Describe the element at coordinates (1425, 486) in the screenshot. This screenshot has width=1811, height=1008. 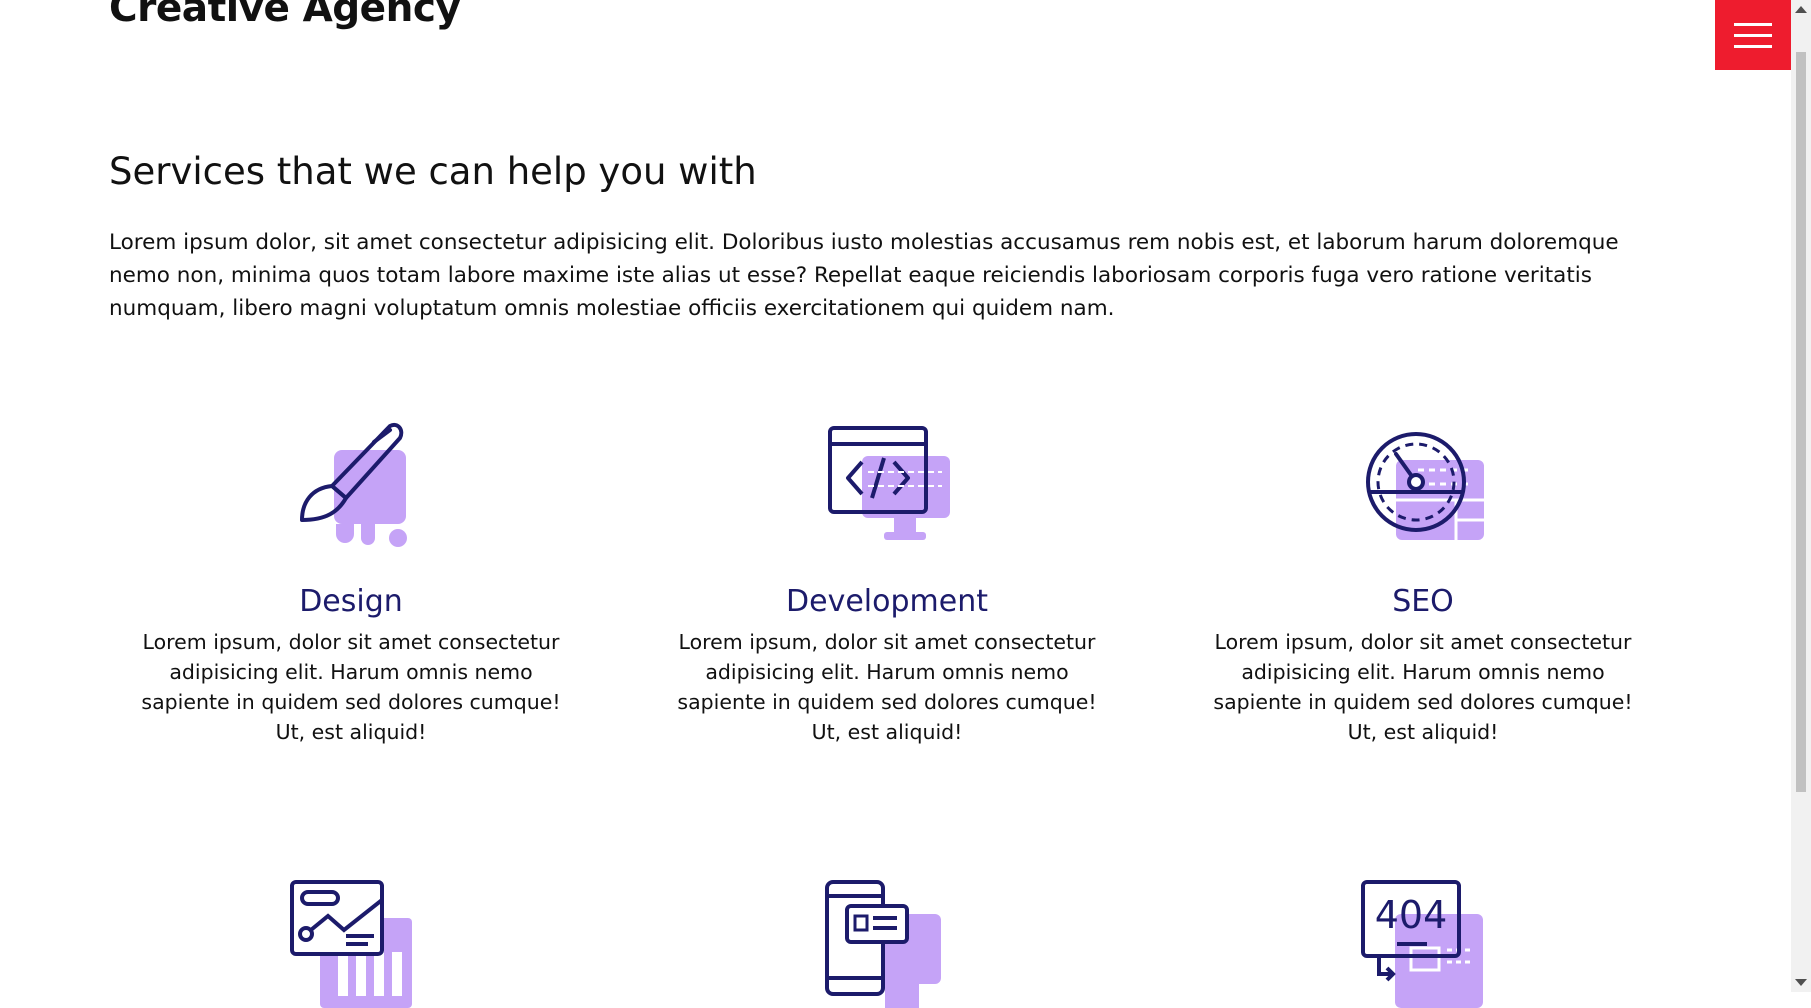
I see `speedometer-icon` at that location.